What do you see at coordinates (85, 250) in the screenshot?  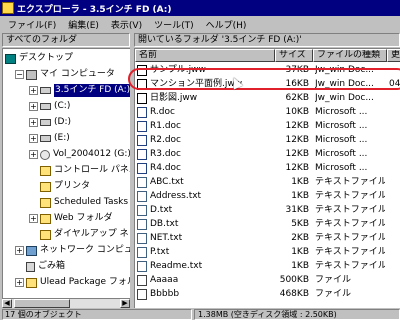 I see `tree-item-label: ネットワーク コンピュータ` at bounding box center [85, 250].